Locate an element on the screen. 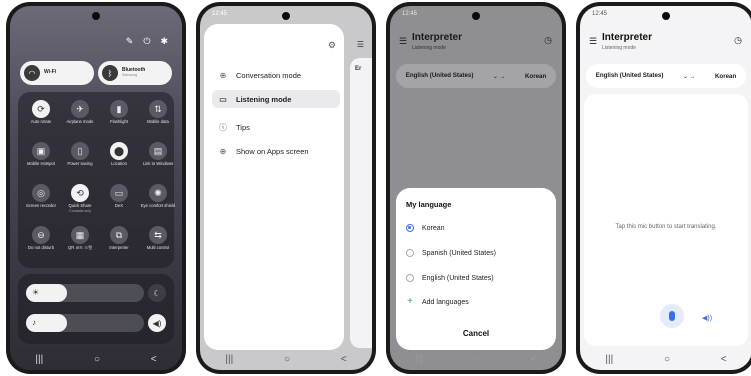 This screenshot has width=751, height=376. location-pin-icon: ⬤ is located at coordinates (119, 151).